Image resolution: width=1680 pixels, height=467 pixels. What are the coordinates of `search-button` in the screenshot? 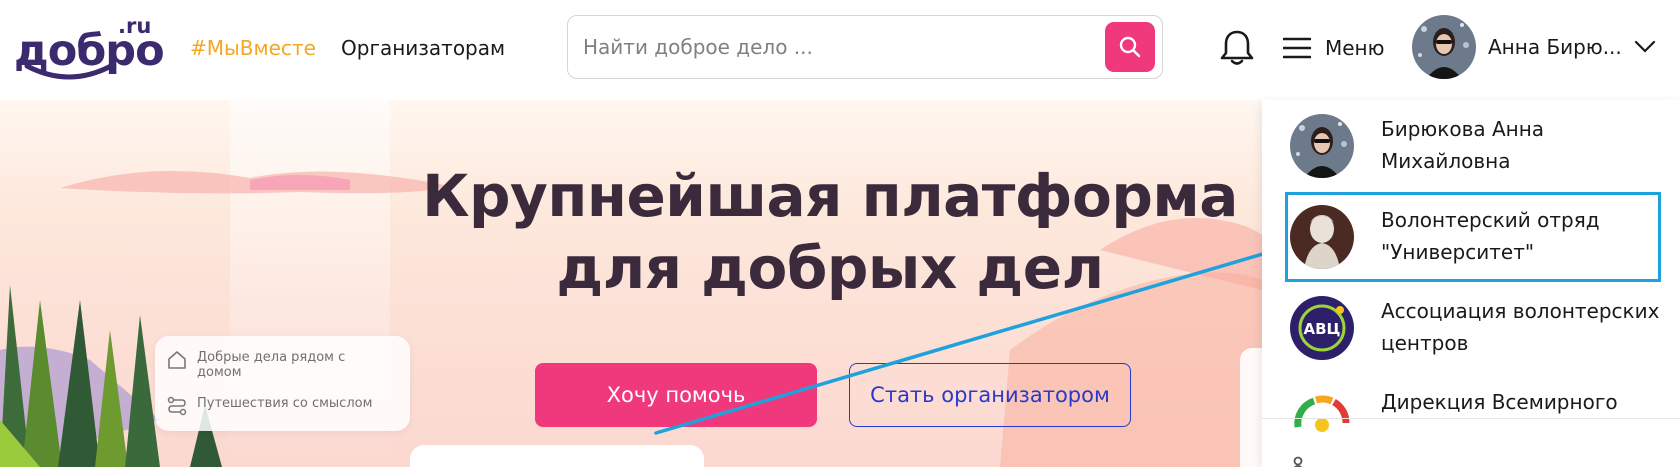 It's located at (1130, 47).